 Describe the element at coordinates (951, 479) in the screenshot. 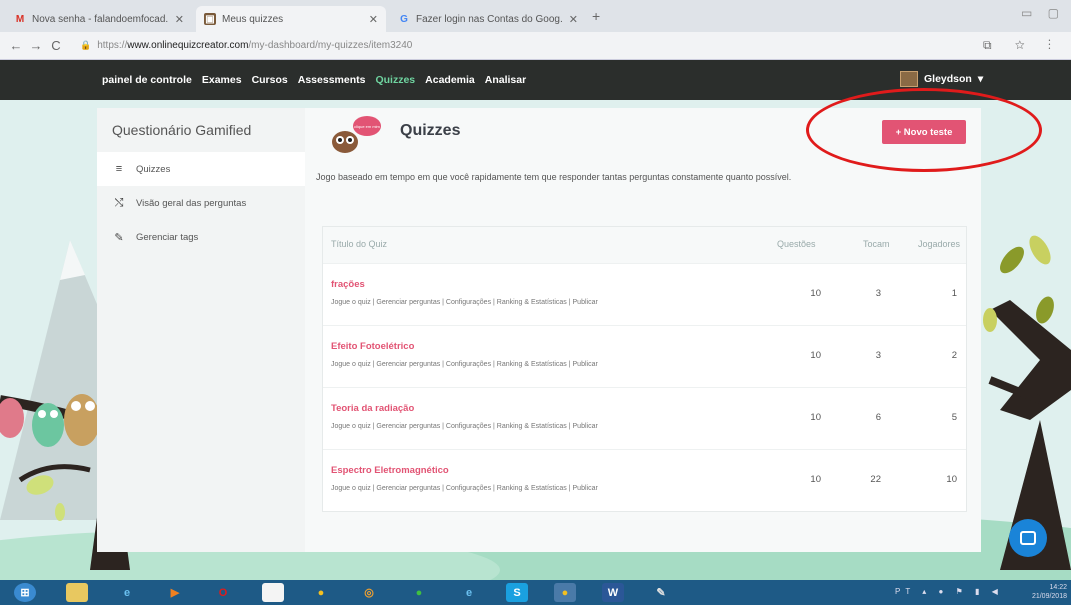

I see `jogadores-count: 10` at that location.